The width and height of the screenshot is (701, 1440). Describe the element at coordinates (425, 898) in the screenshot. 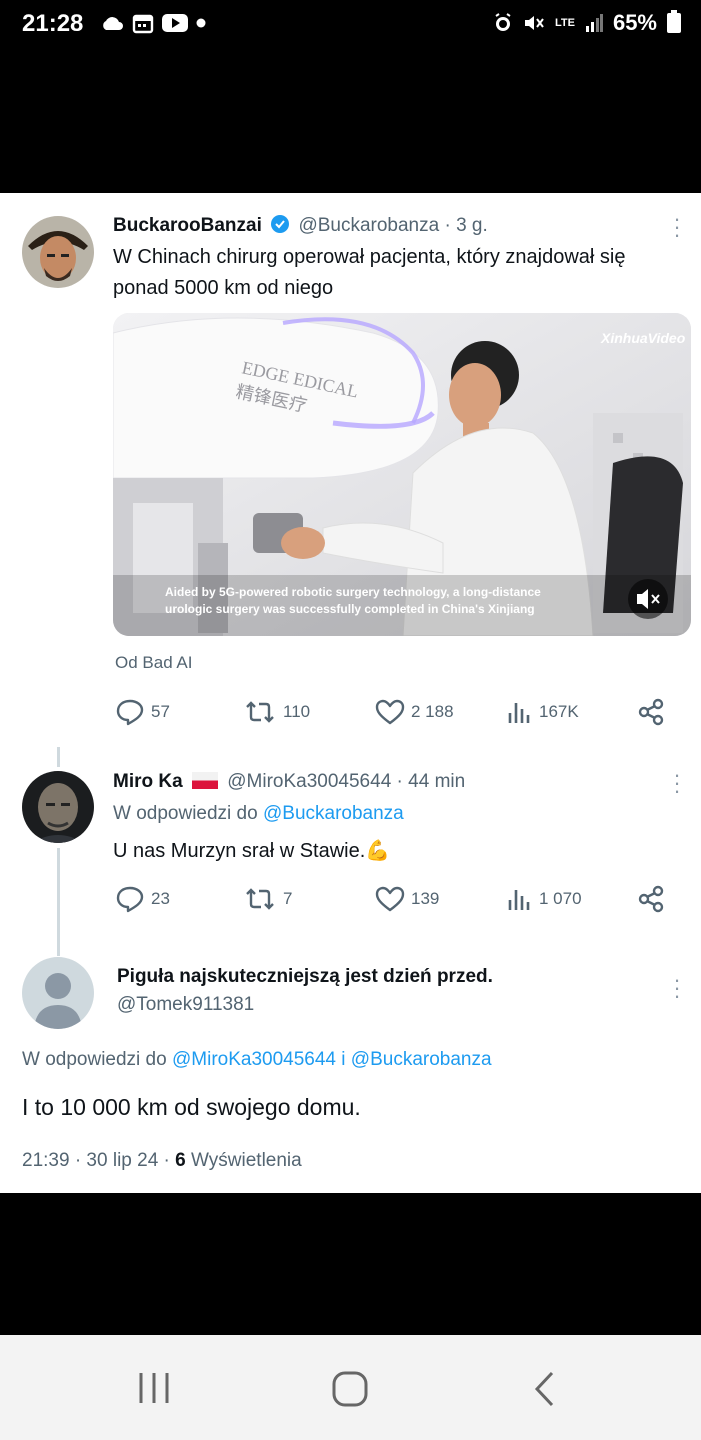

I see `like-count: 139` at that location.